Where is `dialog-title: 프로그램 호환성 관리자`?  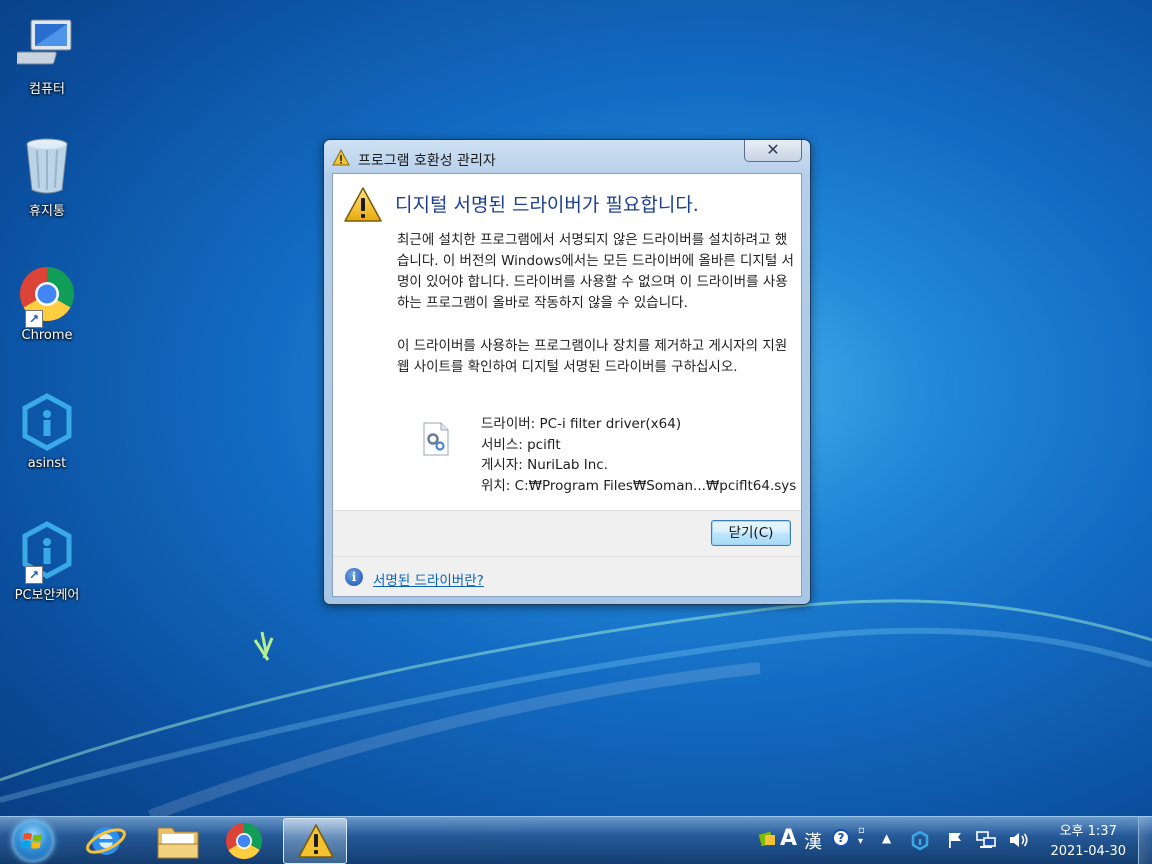 dialog-title: 프로그램 호환성 관리자 is located at coordinates (427, 161).